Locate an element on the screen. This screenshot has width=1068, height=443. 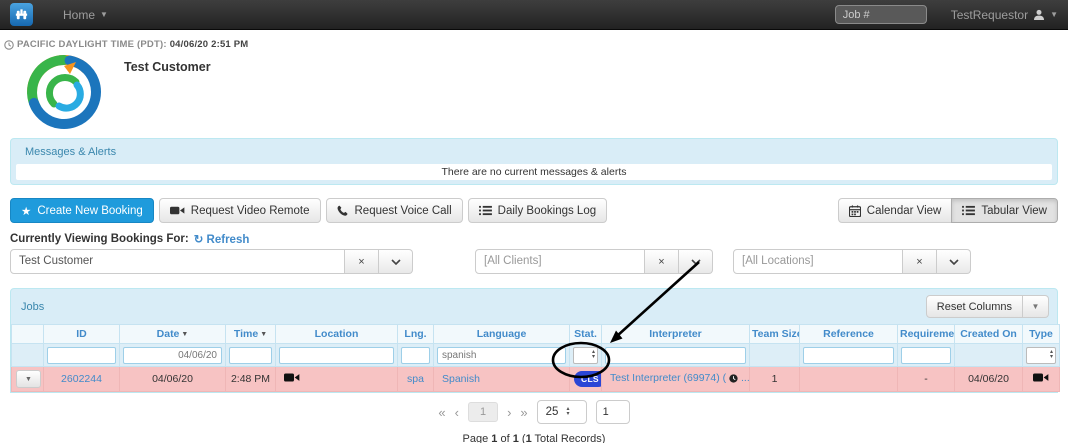
daily-bookings-log-button: Daily Bookings Log is located at coordinates (537, 210).